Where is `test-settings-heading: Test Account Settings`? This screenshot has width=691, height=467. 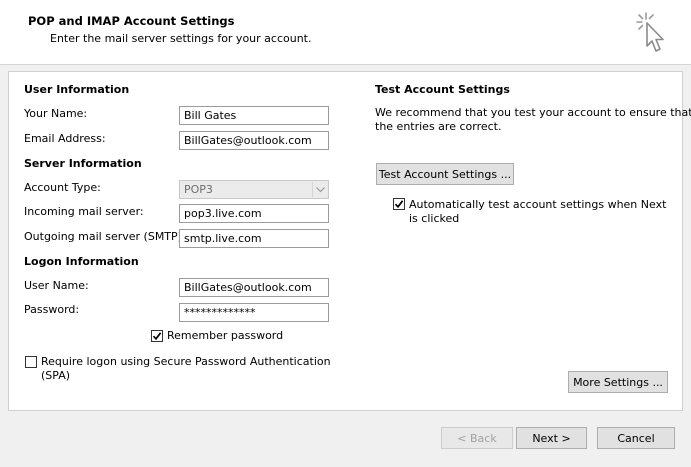 test-settings-heading: Test Account Settings is located at coordinates (442, 89).